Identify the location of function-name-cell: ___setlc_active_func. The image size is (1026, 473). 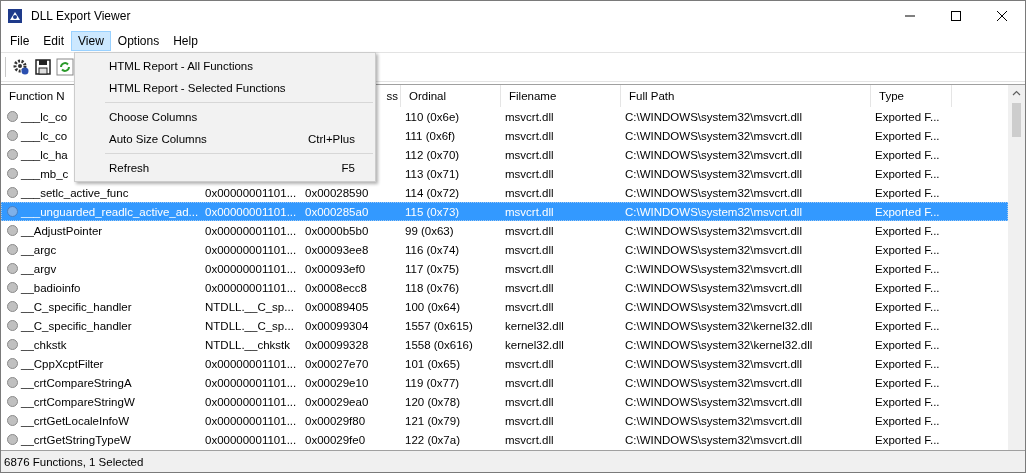
(75, 192).